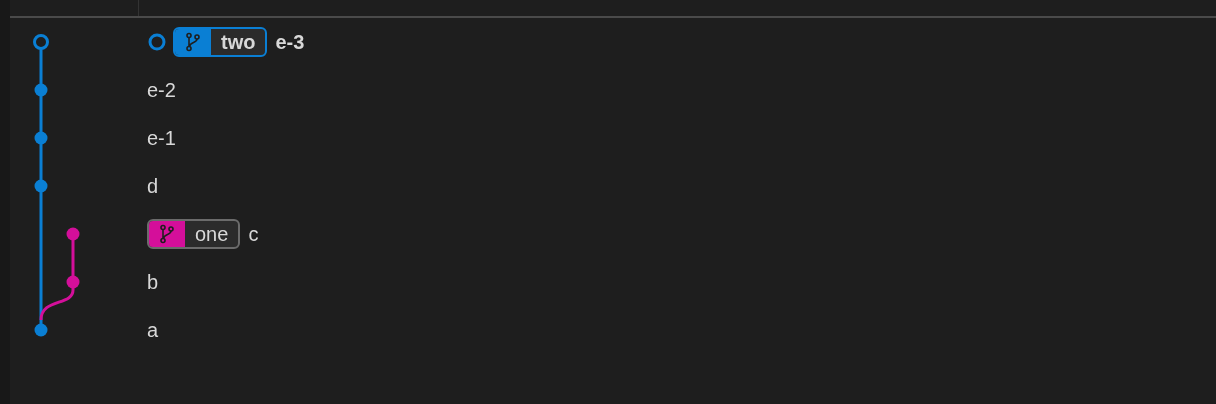 The image size is (1216, 404). What do you see at coordinates (161, 138) in the screenshot?
I see `commit-message: e-1` at bounding box center [161, 138].